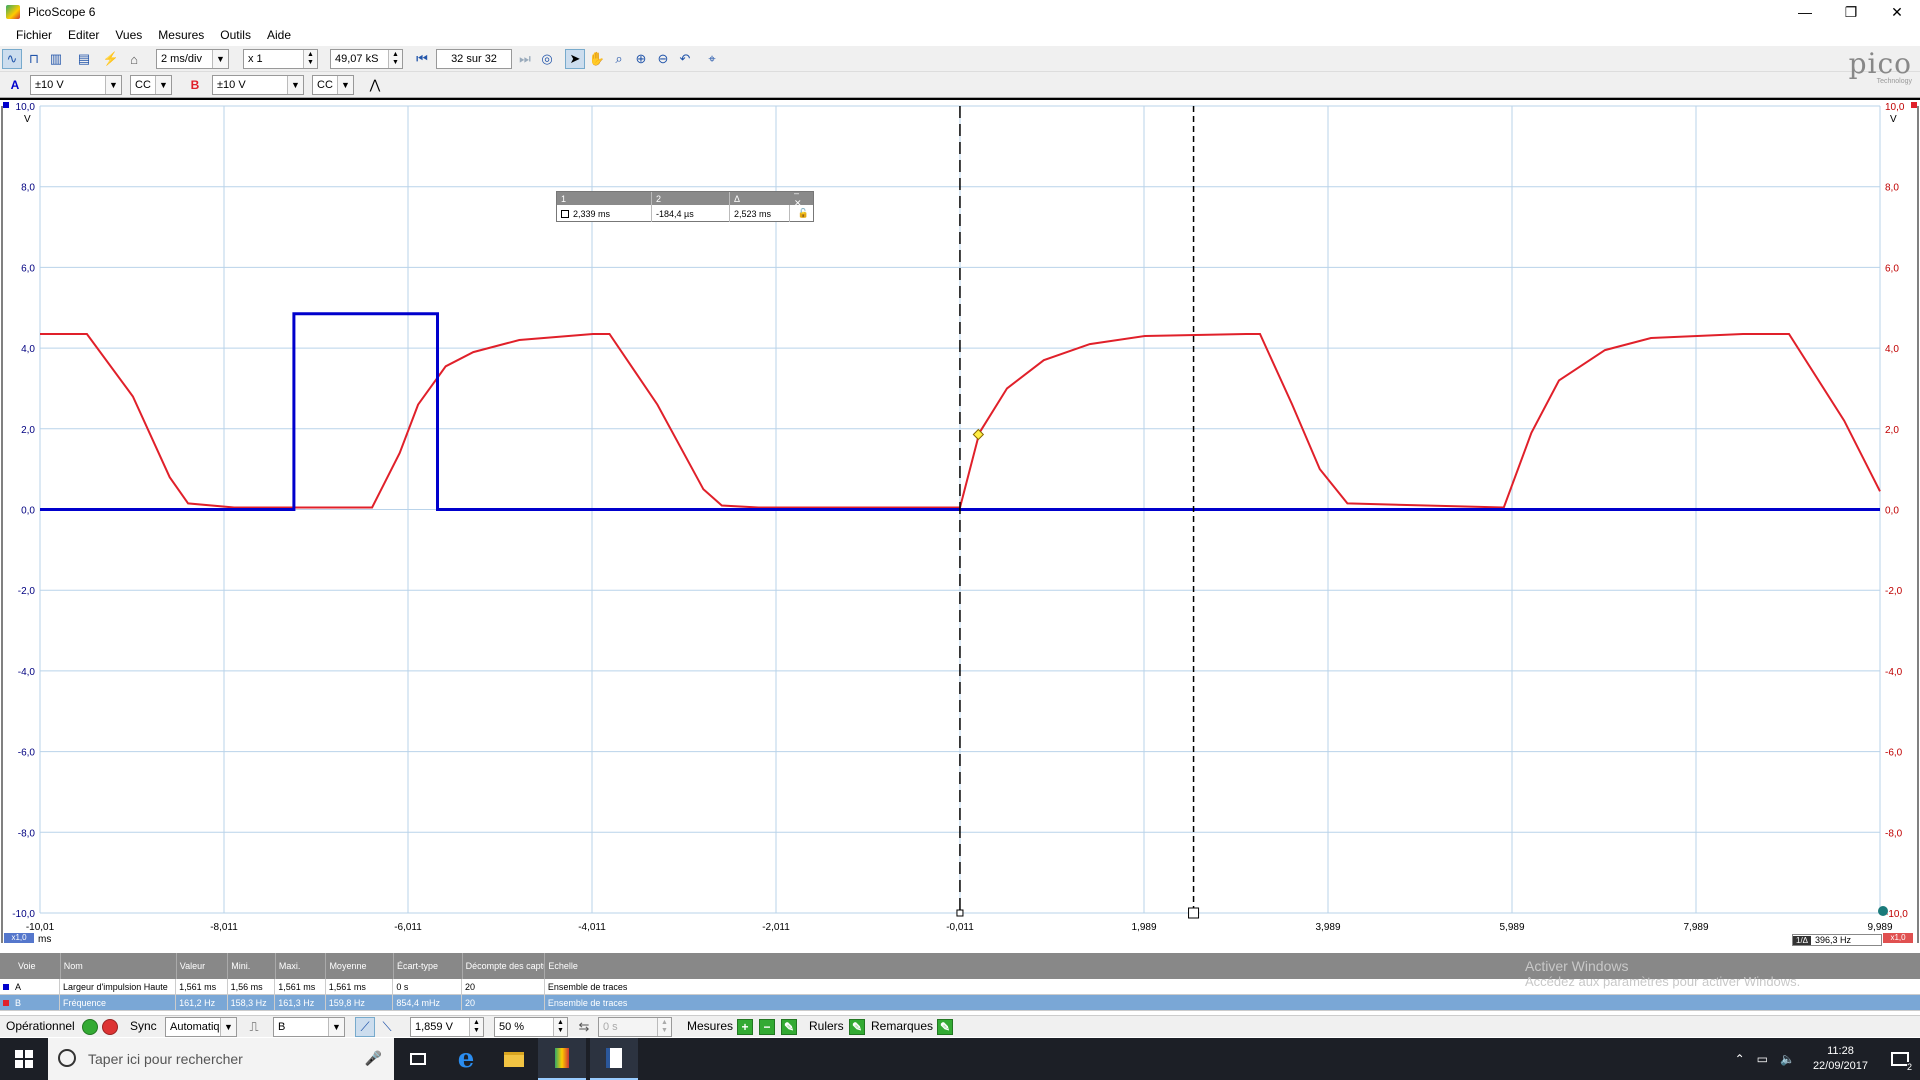 The width and height of the screenshot is (1920, 1080). Describe the element at coordinates (365, 1027) in the screenshot. I see `rising-edge-icon: ⟋` at that location.